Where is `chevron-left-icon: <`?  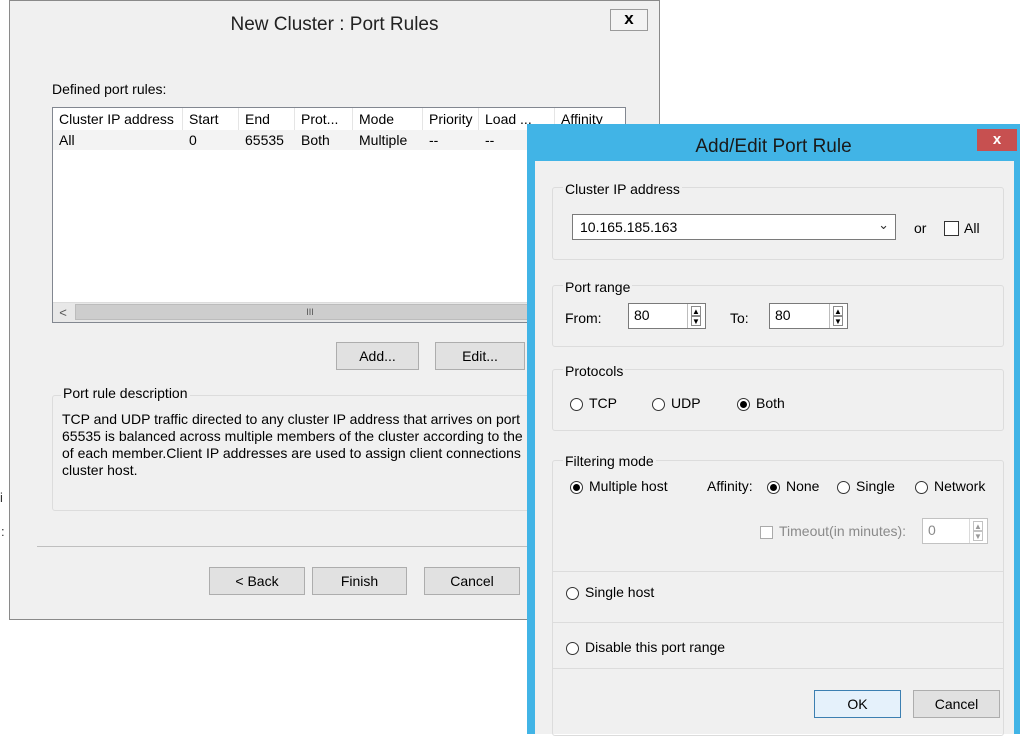
chevron-left-icon: < is located at coordinates (63, 312).